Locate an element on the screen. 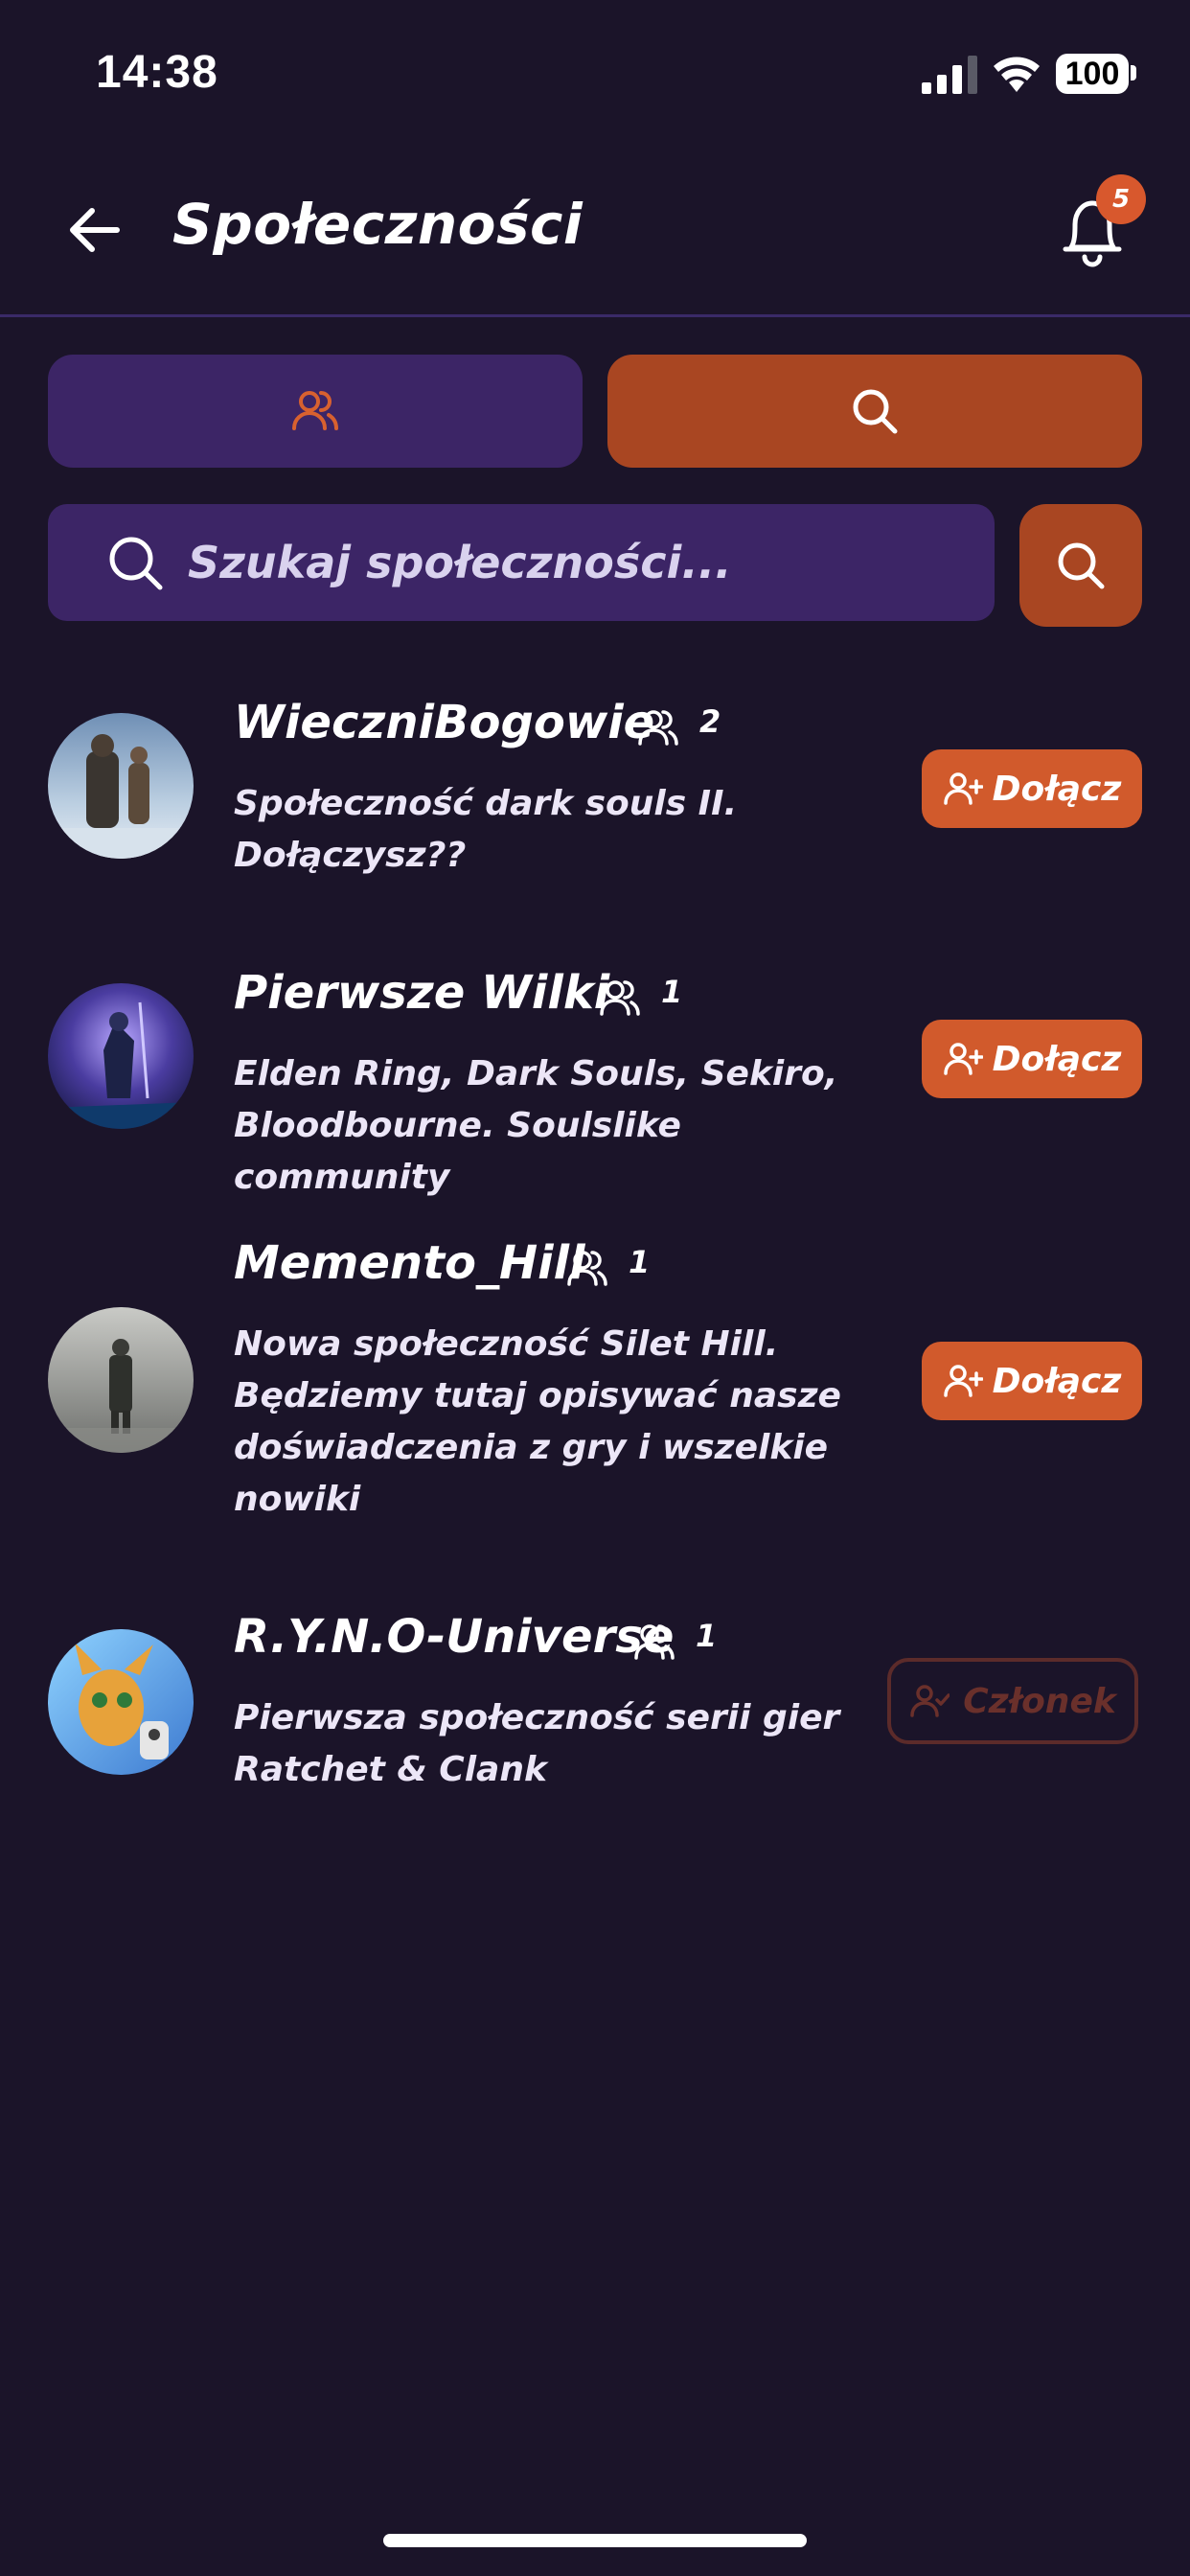  member-status-label: Członek is located at coordinates (1039, 1701).